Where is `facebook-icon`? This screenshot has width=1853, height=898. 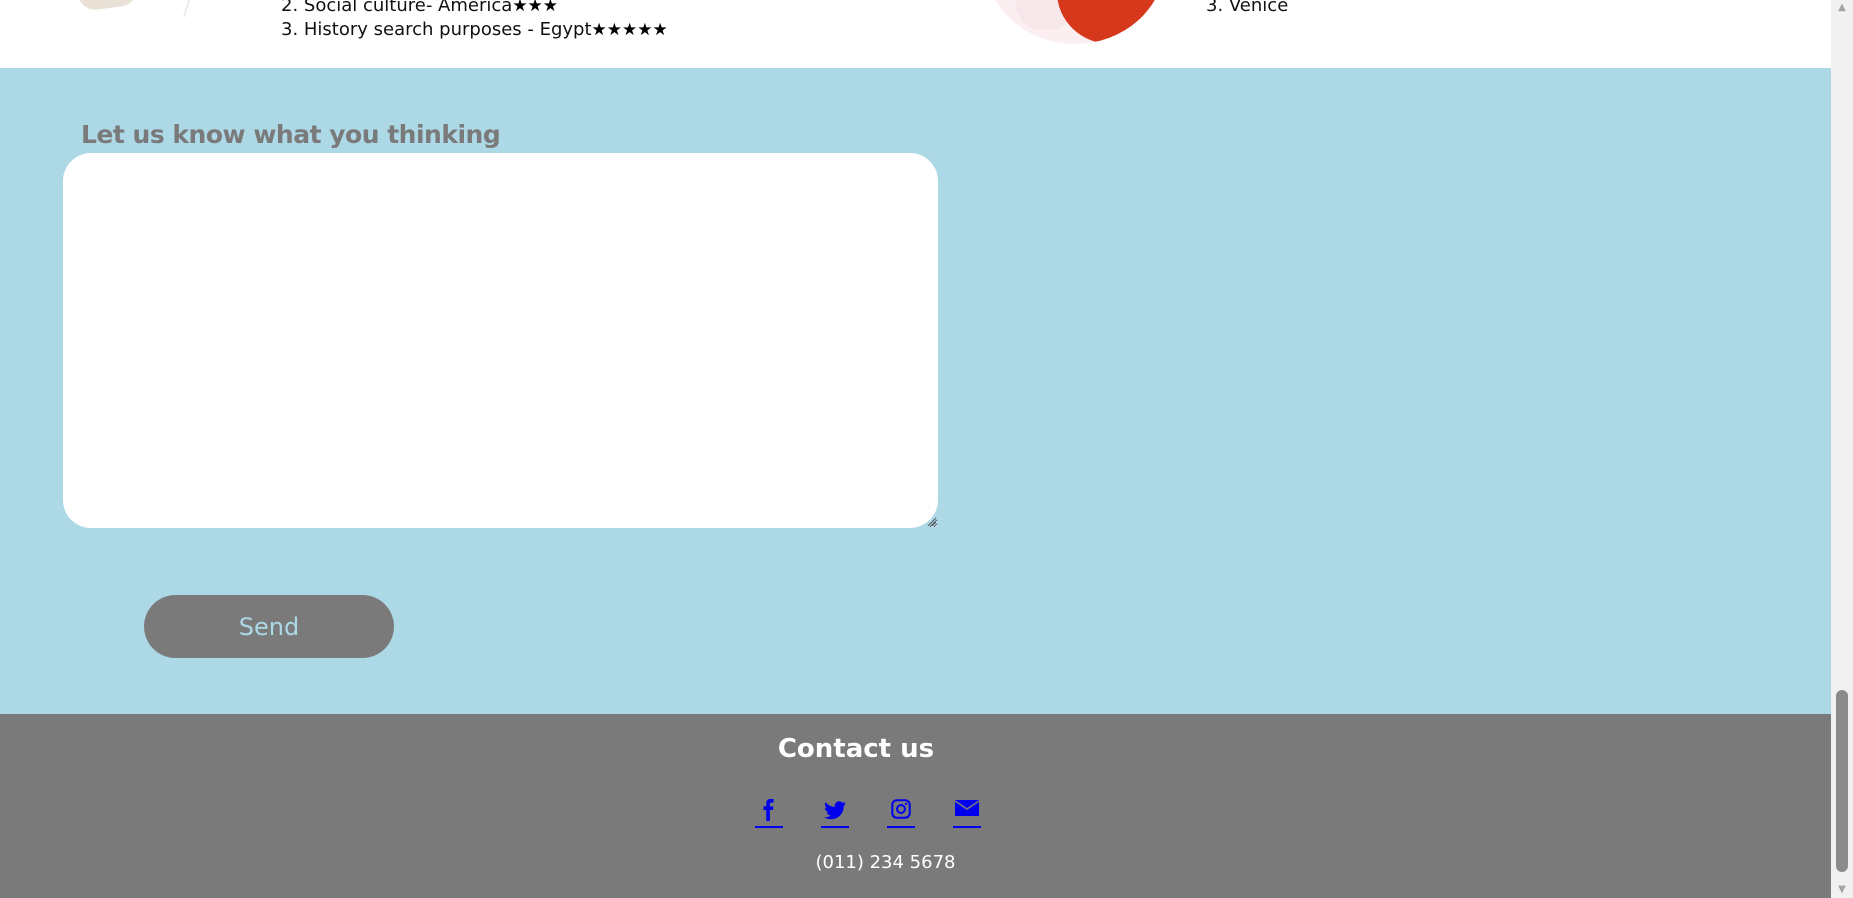 facebook-icon is located at coordinates (768, 810).